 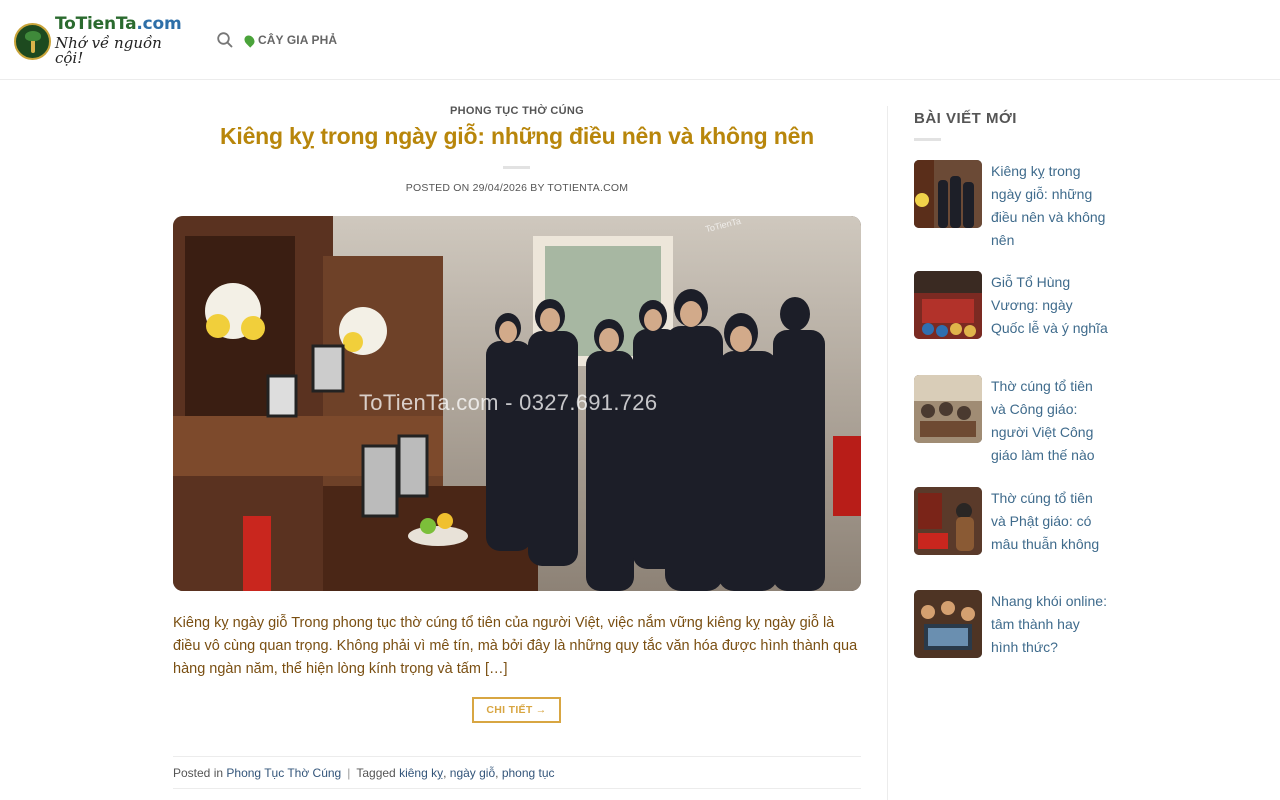 What do you see at coordinates (517, 111) in the screenshot?
I see `article-category: PHONG TỤC THỜ CÚNG` at bounding box center [517, 111].